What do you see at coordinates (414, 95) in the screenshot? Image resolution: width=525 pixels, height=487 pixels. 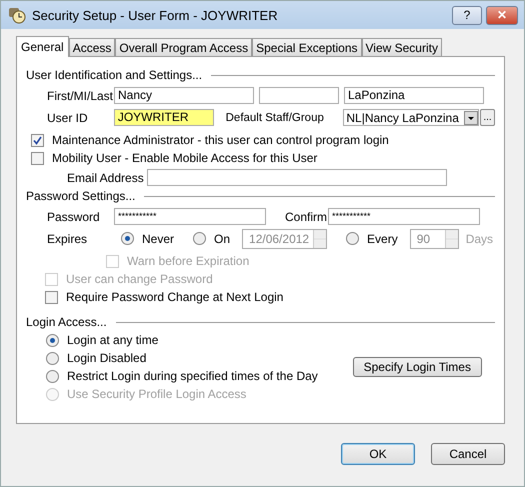 I see `last-name-field: LaPonzina` at bounding box center [414, 95].